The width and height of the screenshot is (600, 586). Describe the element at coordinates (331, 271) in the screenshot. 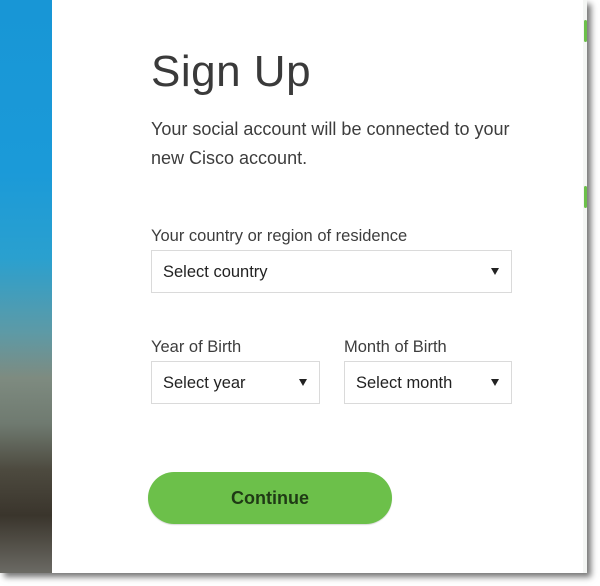

I see `country-select: Select country` at that location.